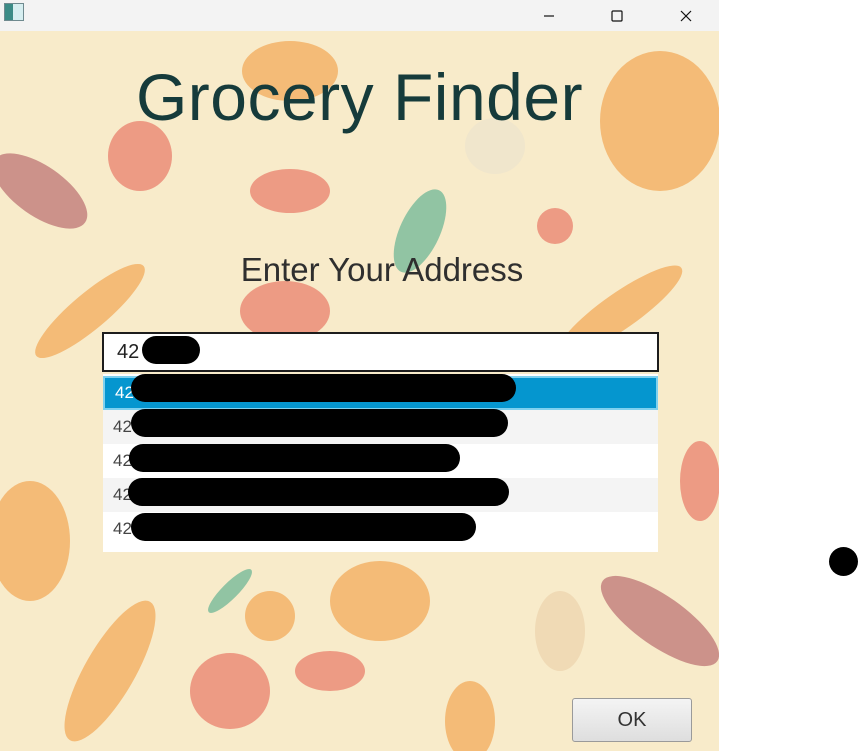 This screenshot has height=751, width=858. What do you see at coordinates (382, 269) in the screenshot?
I see `address-prompt: Enter Your Address` at bounding box center [382, 269].